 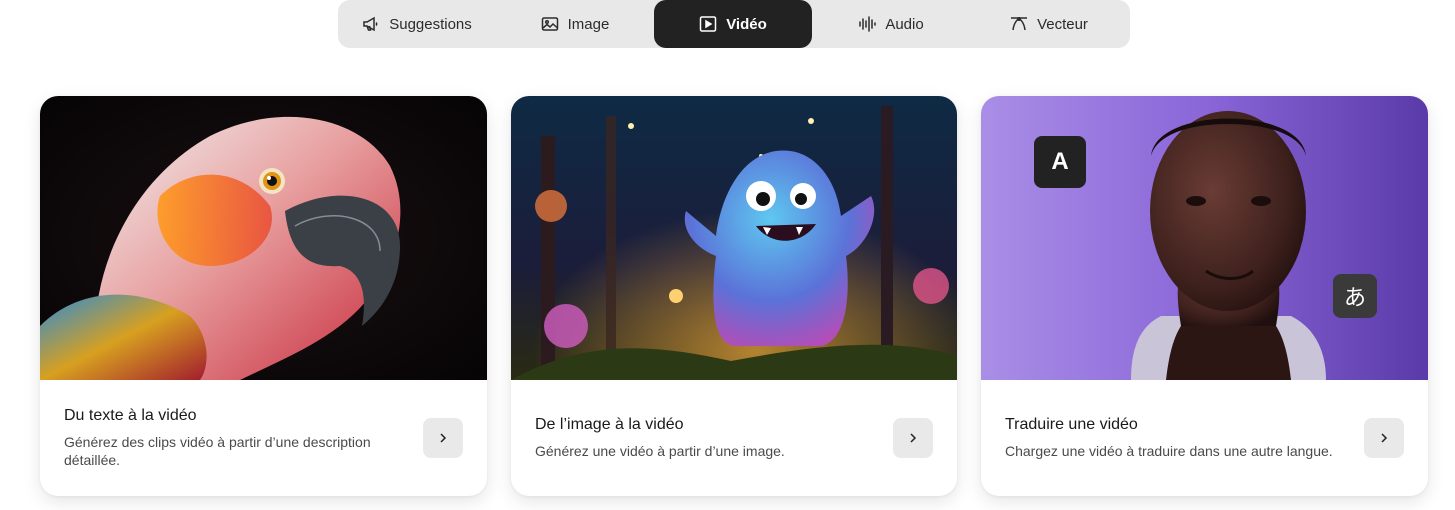 I want to click on tab-vecteur: Vecteur, so click(x=1049, y=24).